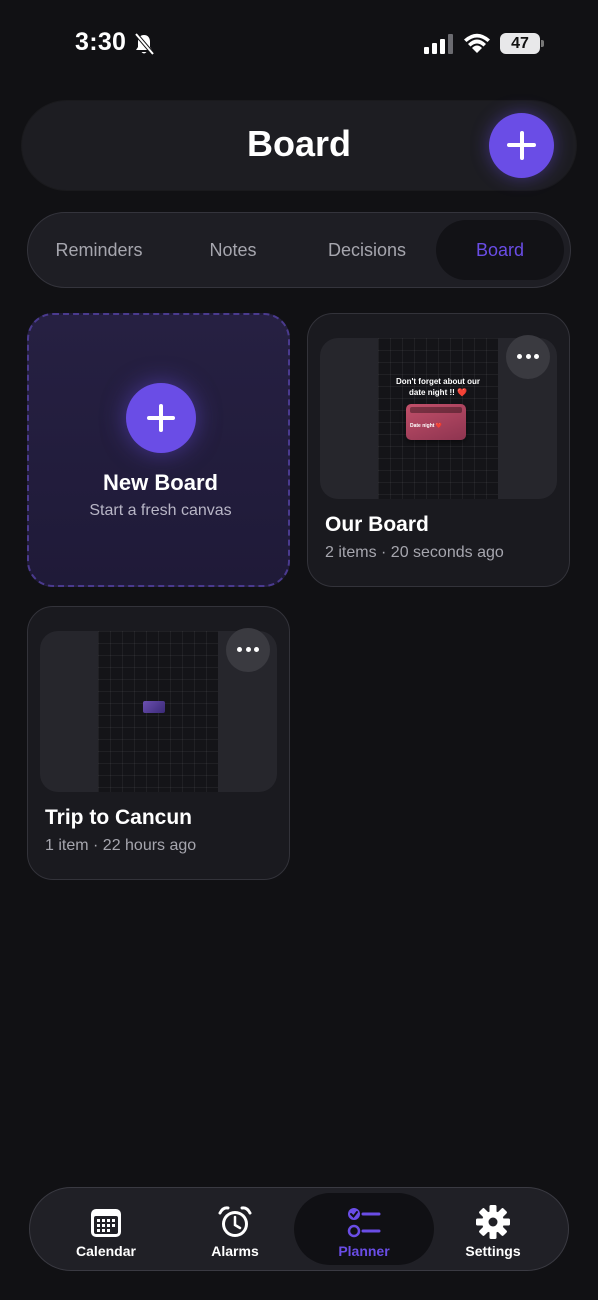  Describe the element at coordinates (522, 43) in the screenshot. I see `battery-indicator: 47` at that location.